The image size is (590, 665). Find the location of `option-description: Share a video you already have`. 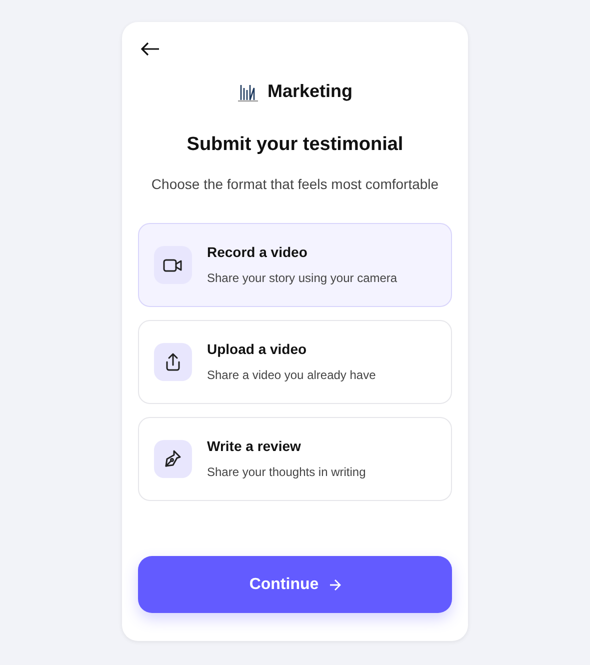

option-description: Share a video you already have is located at coordinates (291, 375).